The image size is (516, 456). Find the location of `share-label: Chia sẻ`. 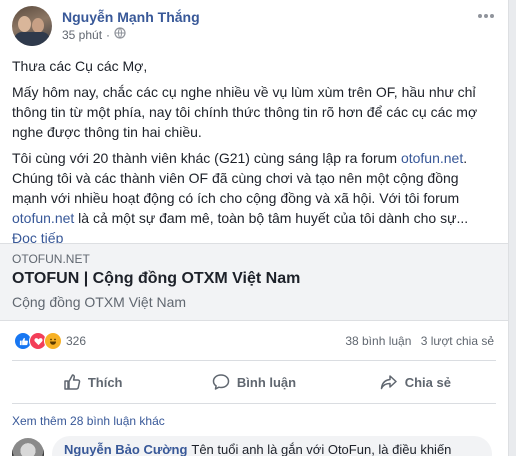

share-label: Chia sẻ is located at coordinates (427, 382).